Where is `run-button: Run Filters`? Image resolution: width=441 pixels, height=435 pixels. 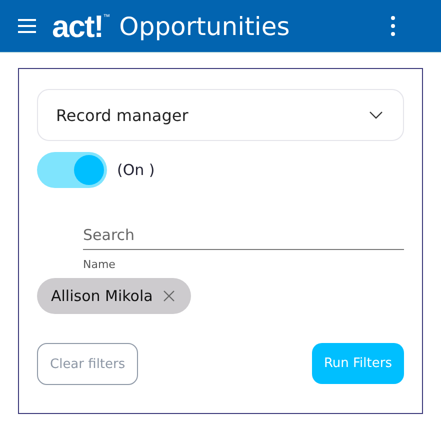 run-button: Run Filters is located at coordinates (358, 363).